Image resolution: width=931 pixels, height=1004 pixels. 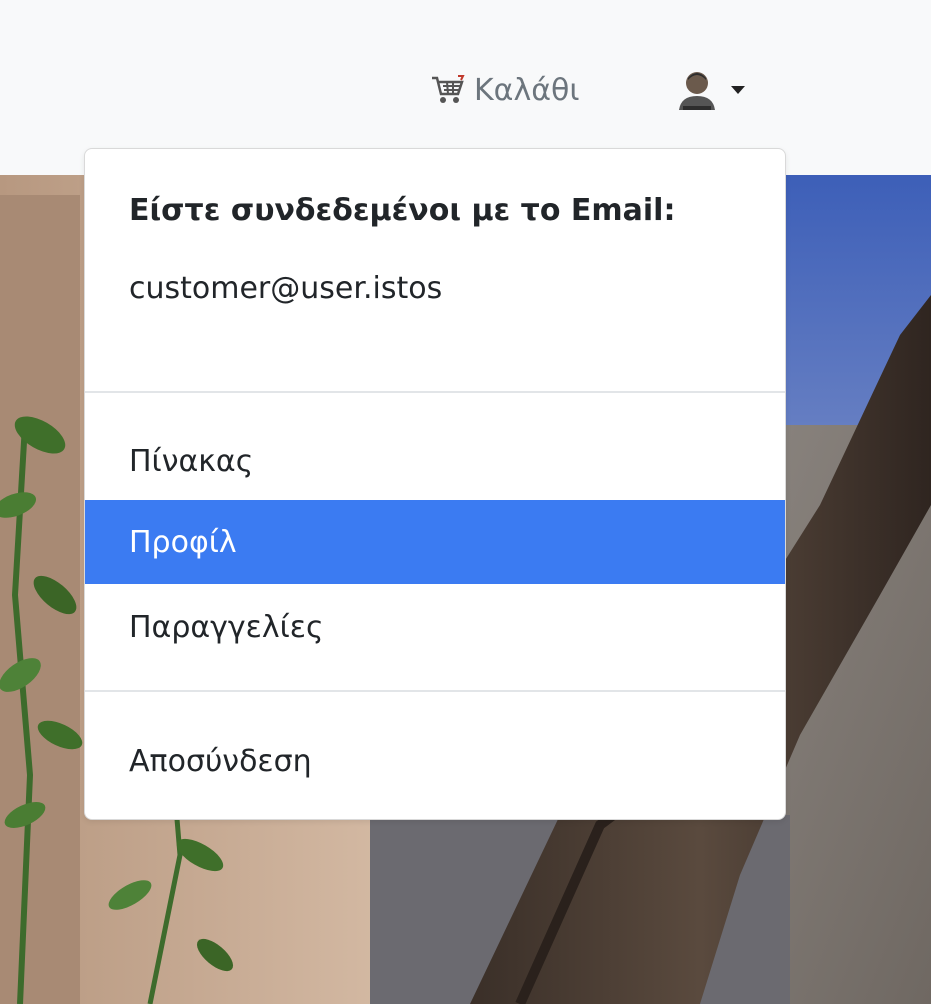 I want to click on shopping-cart-icon, so click(x=448, y=90).